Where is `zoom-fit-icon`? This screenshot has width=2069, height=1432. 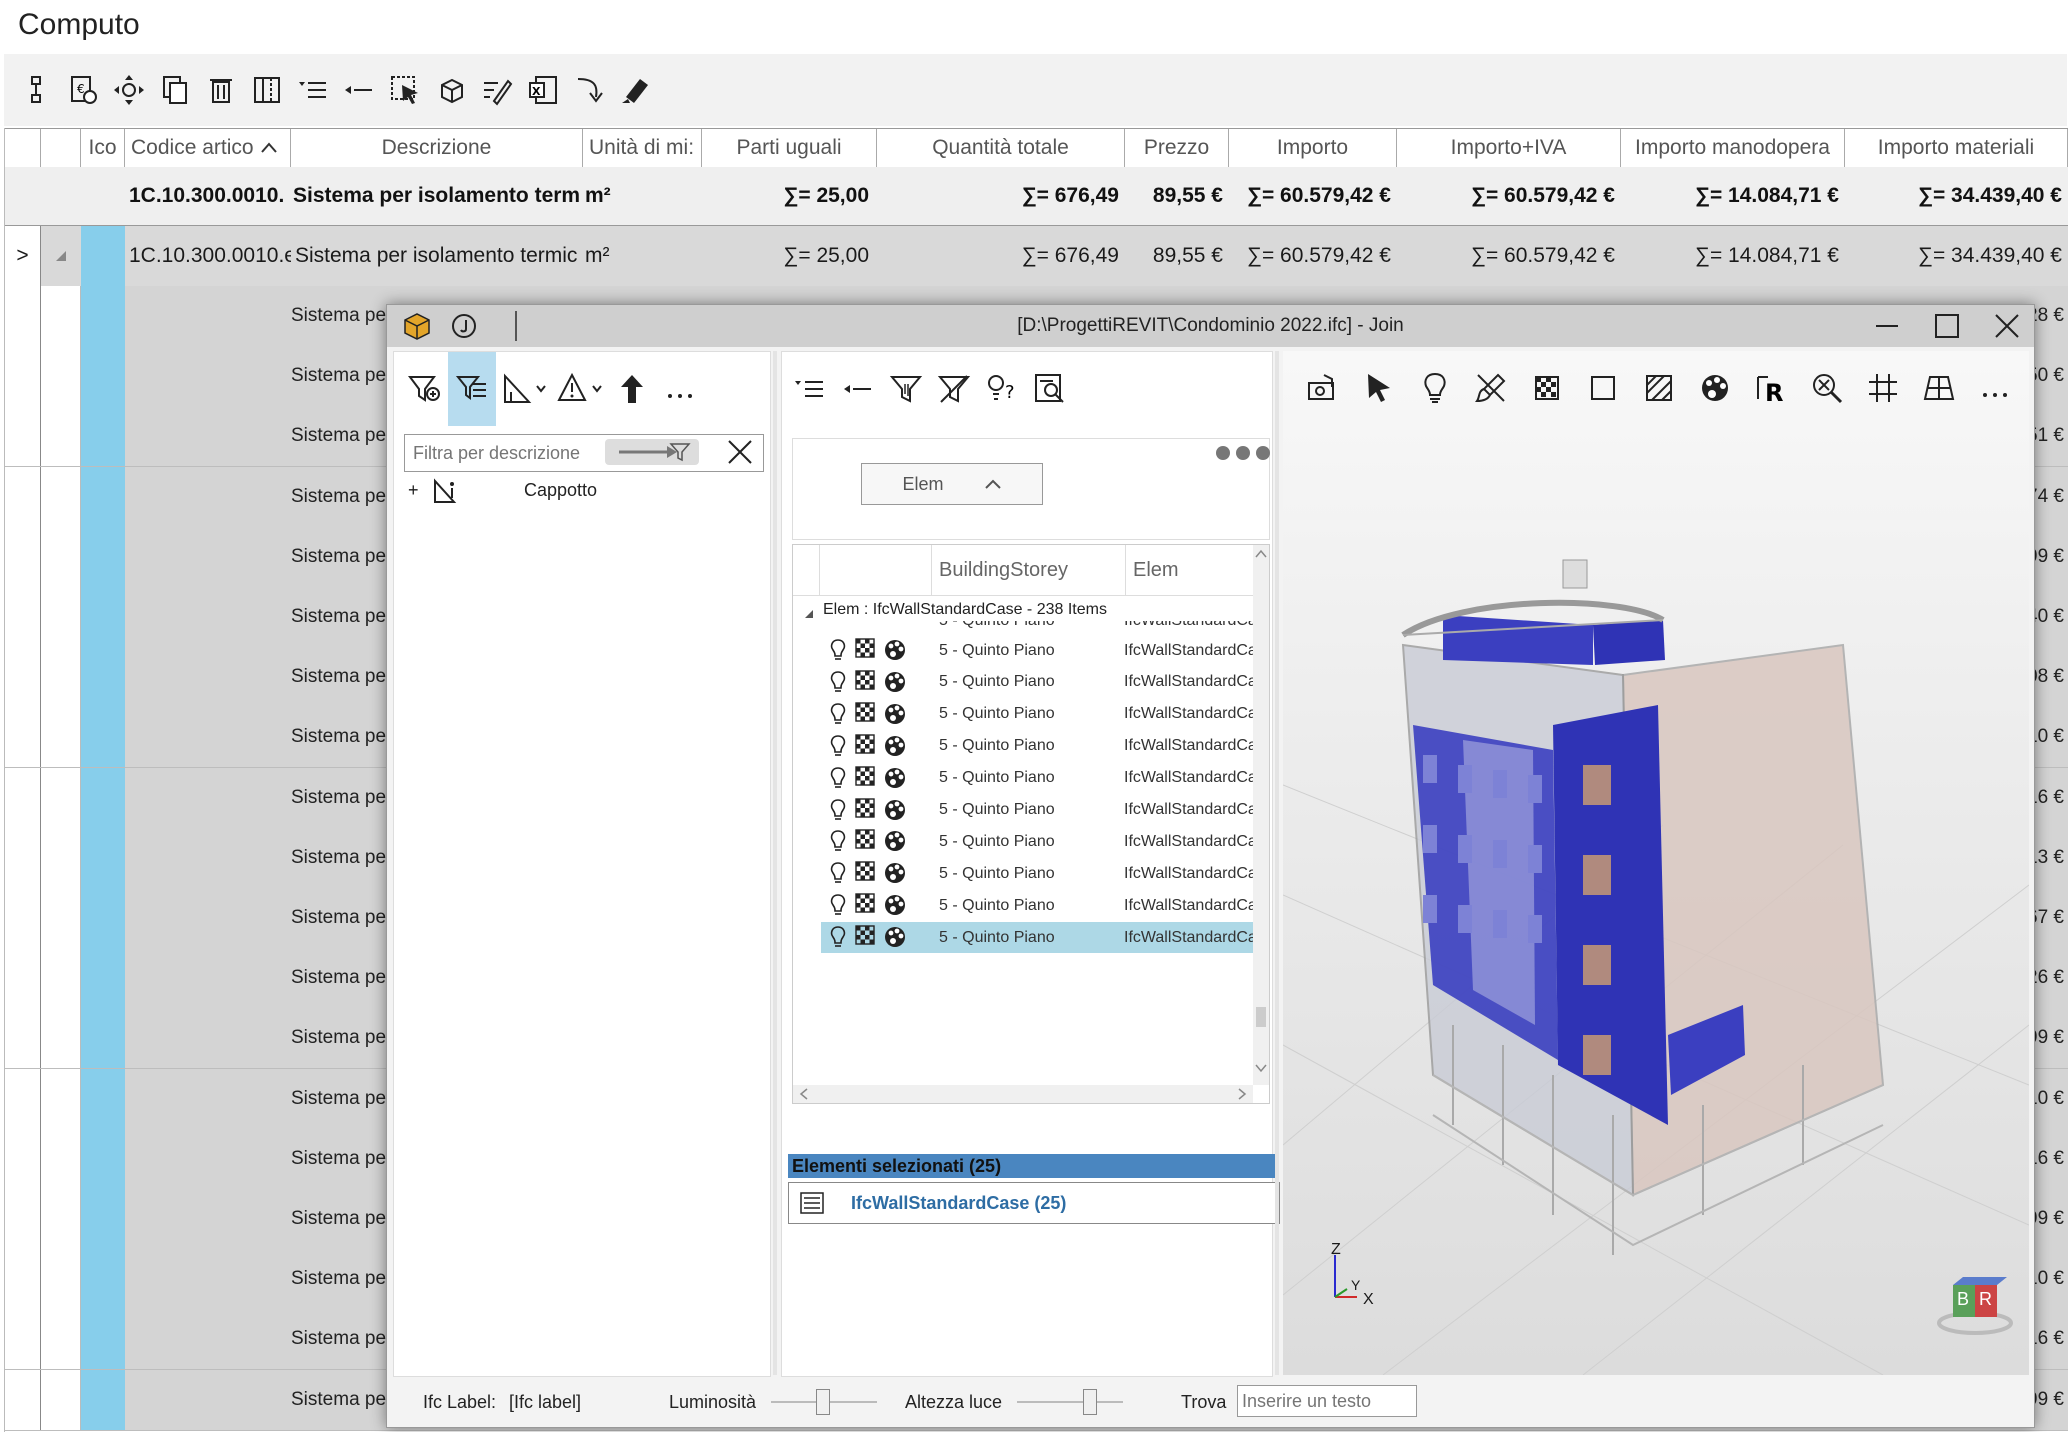 zoom-fit-icon is located at coordinates (1827, 388).